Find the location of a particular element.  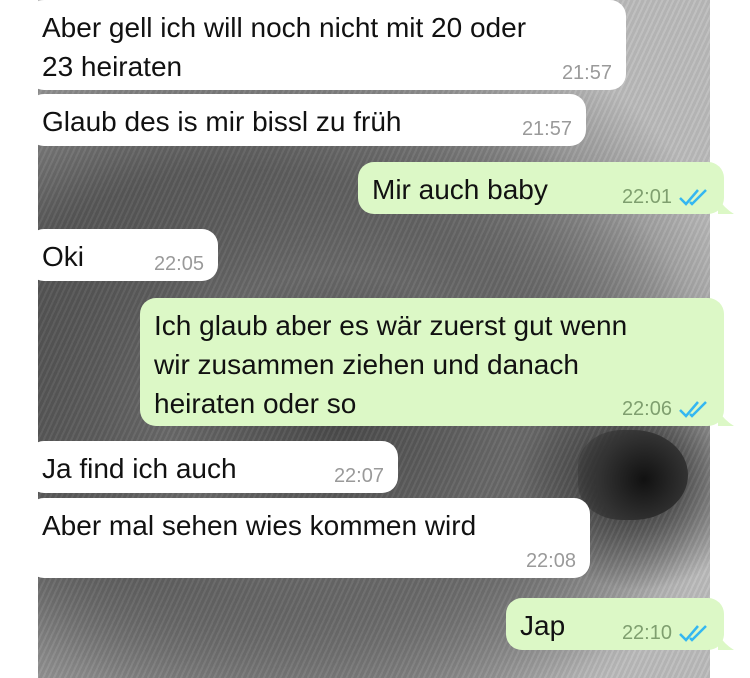

message-time: 22:07 is located at coordinates (358, 476).